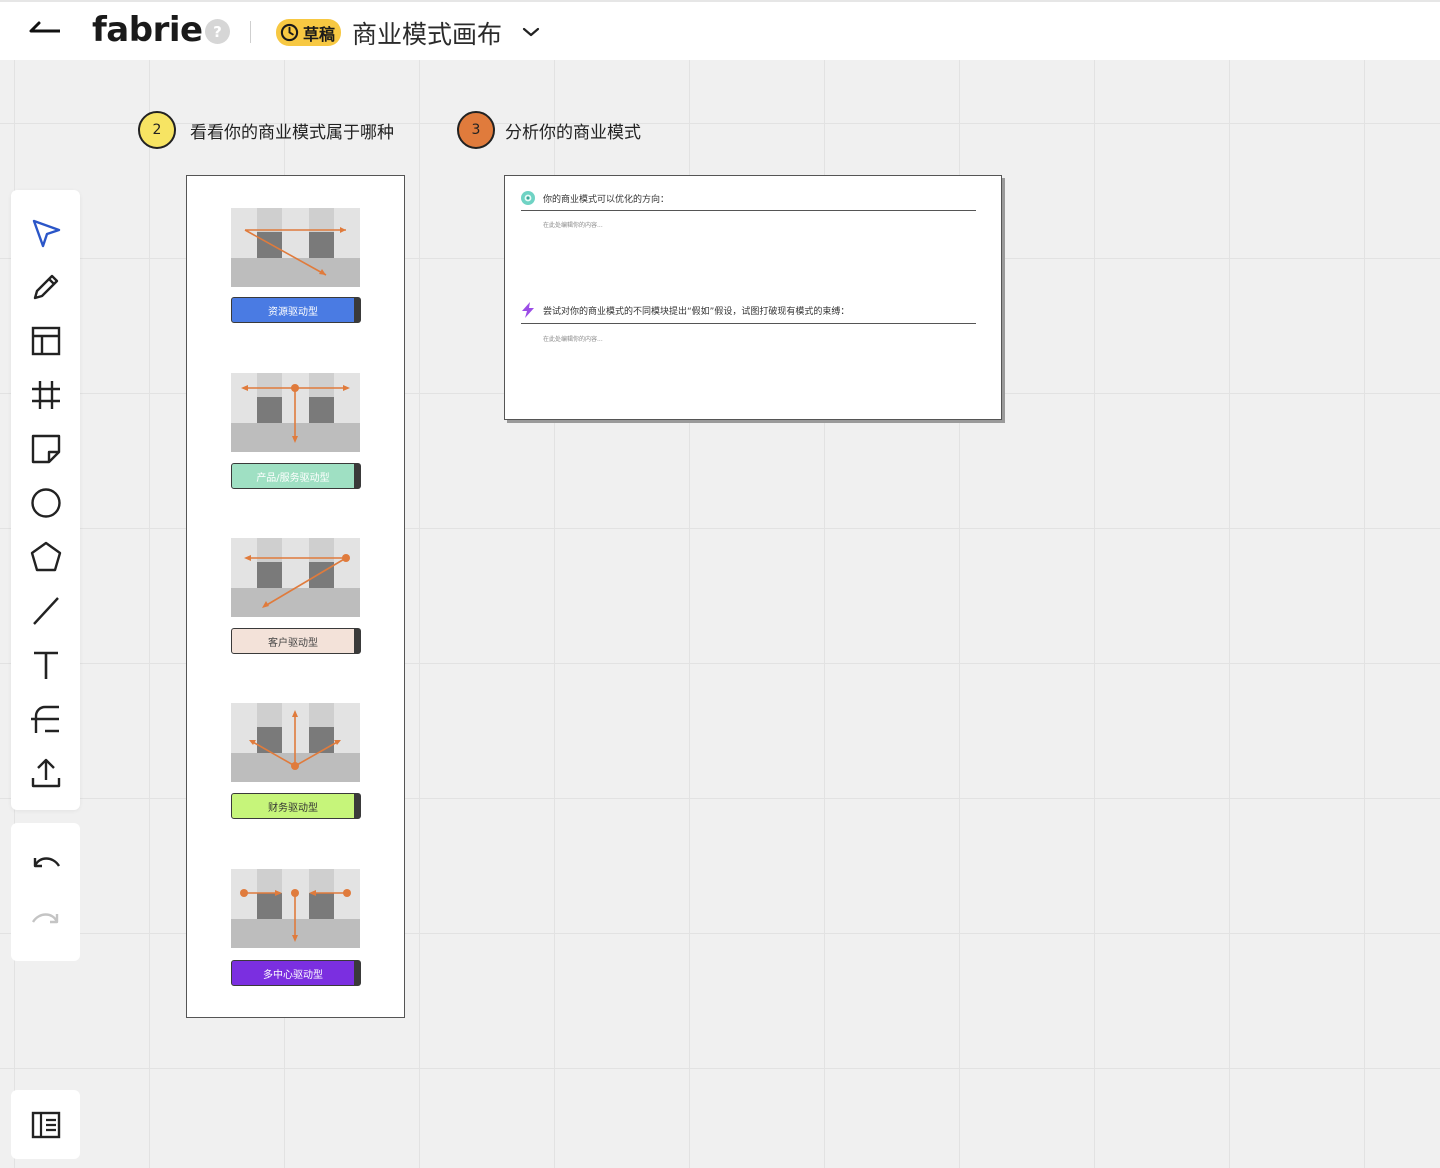  Describe the element at coordinates (46, 665) in the screenshot. I see `text-icon` at that location.